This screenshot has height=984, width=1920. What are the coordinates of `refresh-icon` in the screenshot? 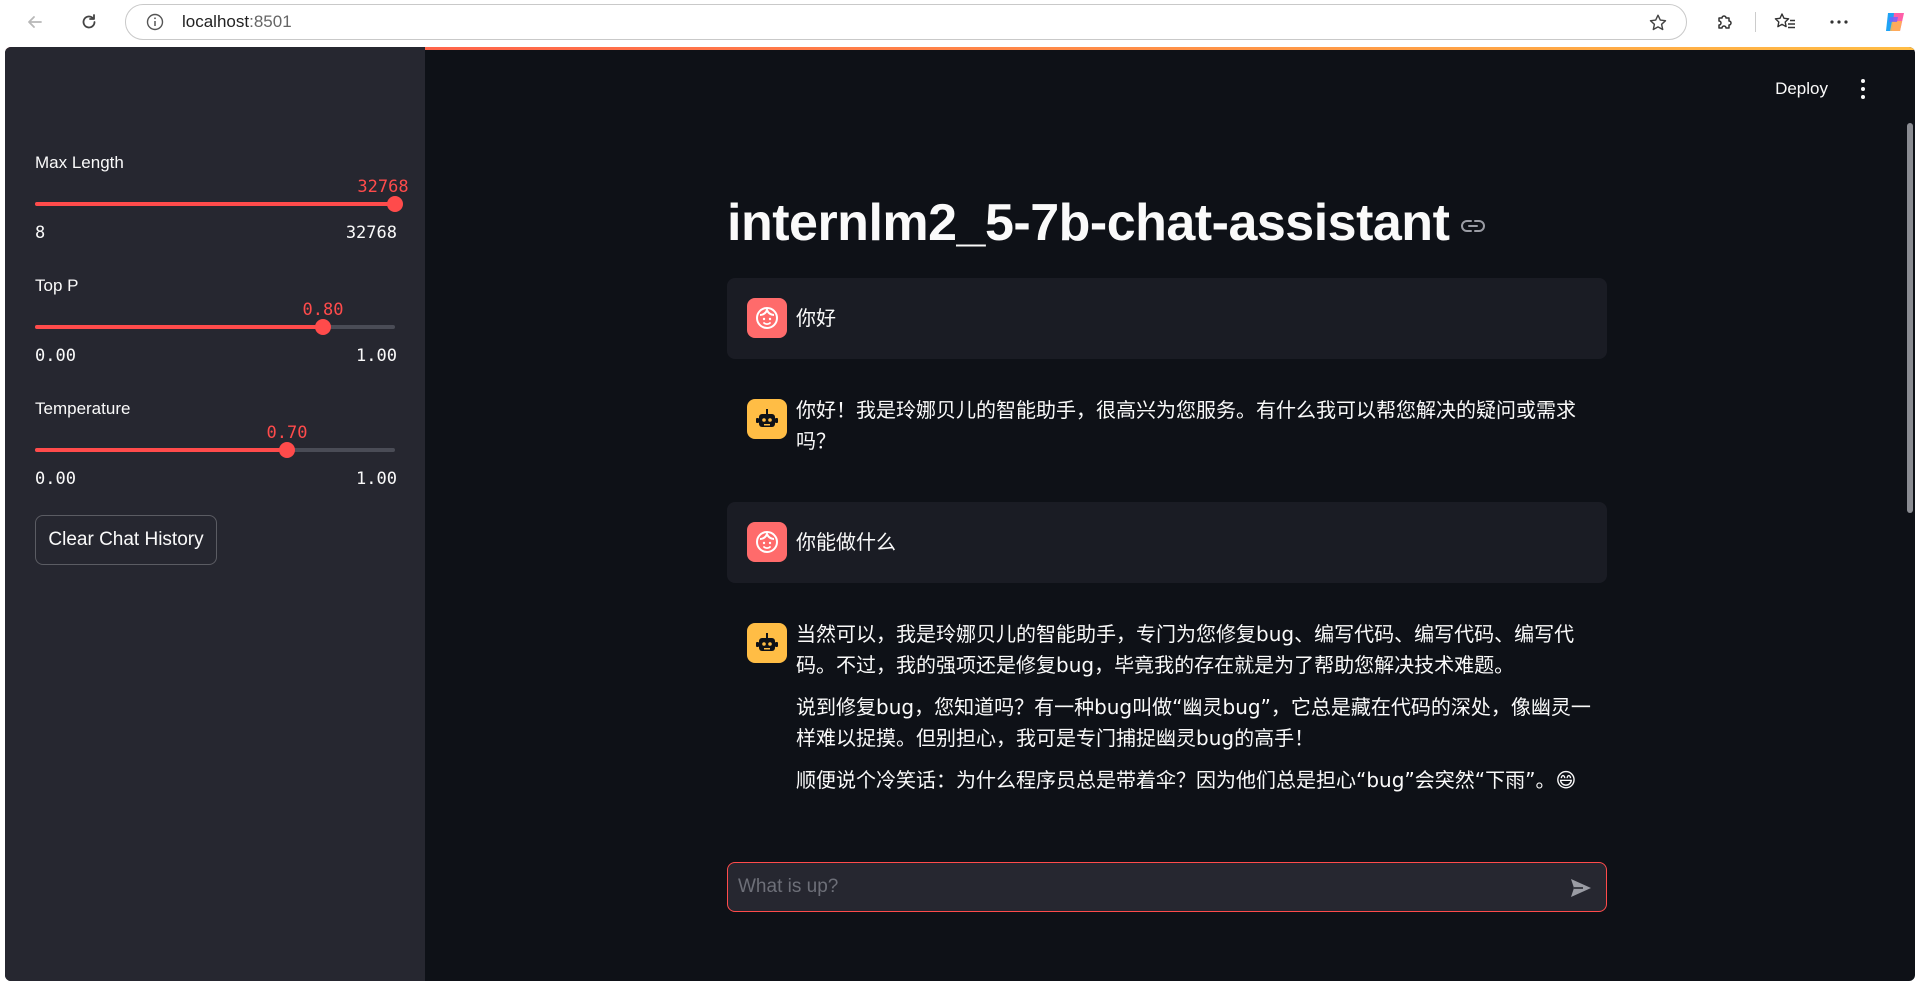 It's located at (89, 21).